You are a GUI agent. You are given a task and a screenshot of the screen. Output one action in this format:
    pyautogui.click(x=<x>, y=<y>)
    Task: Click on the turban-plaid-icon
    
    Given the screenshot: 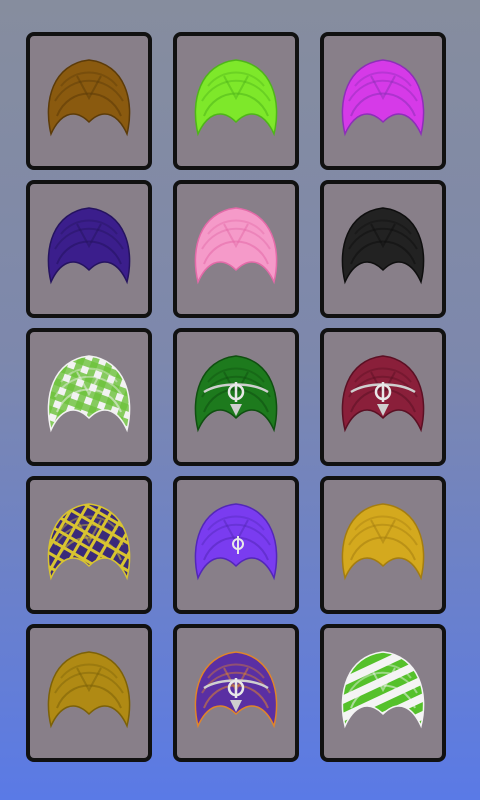 What is the action you would take?
    pyautogui.click(x=89, y=542)
    